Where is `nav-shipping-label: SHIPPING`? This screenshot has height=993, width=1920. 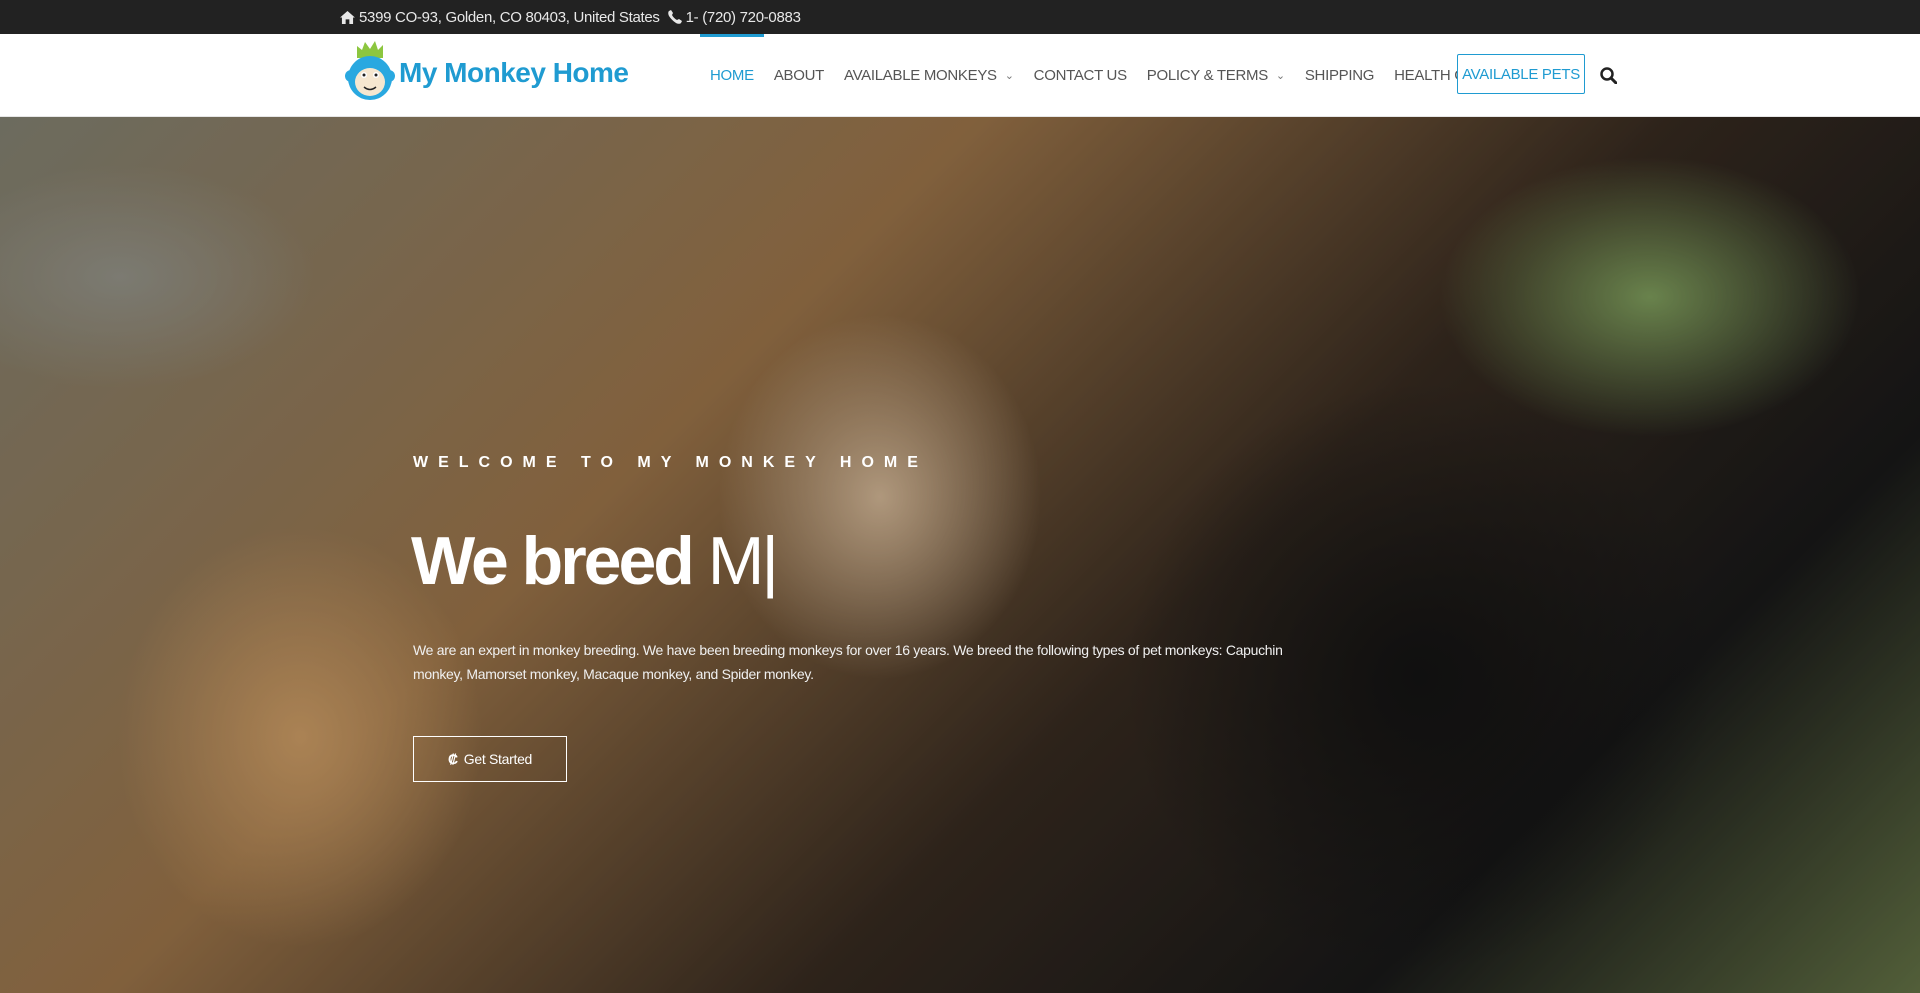 nav-shipping-label: SHIPPING is located at coordinates (1339, 75).